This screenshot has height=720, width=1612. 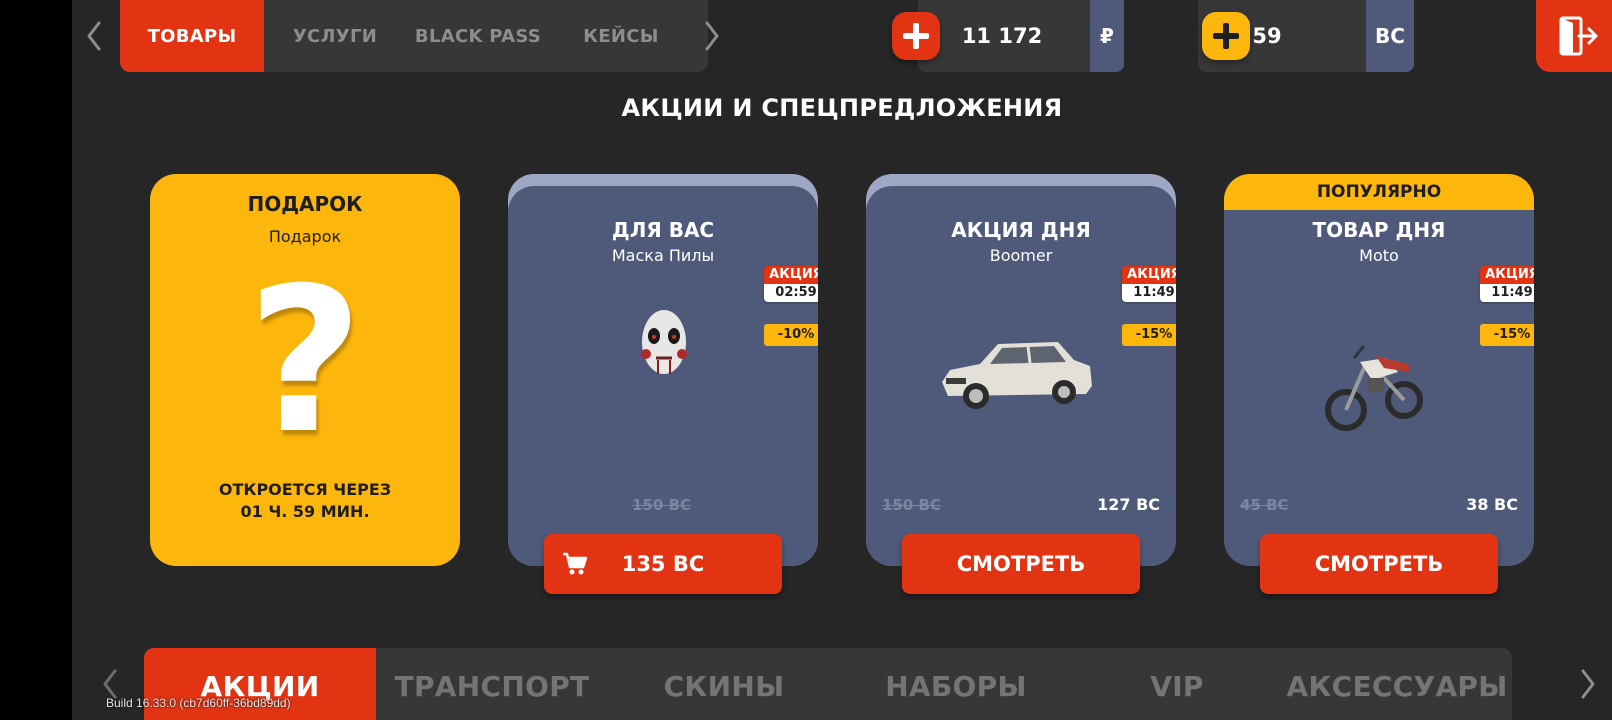 What do you see at coordinates (1379, 230) in the screenshot?
I see `item-card-title: ТОВАР ДНЯ` at bounding box center [1379, 230].